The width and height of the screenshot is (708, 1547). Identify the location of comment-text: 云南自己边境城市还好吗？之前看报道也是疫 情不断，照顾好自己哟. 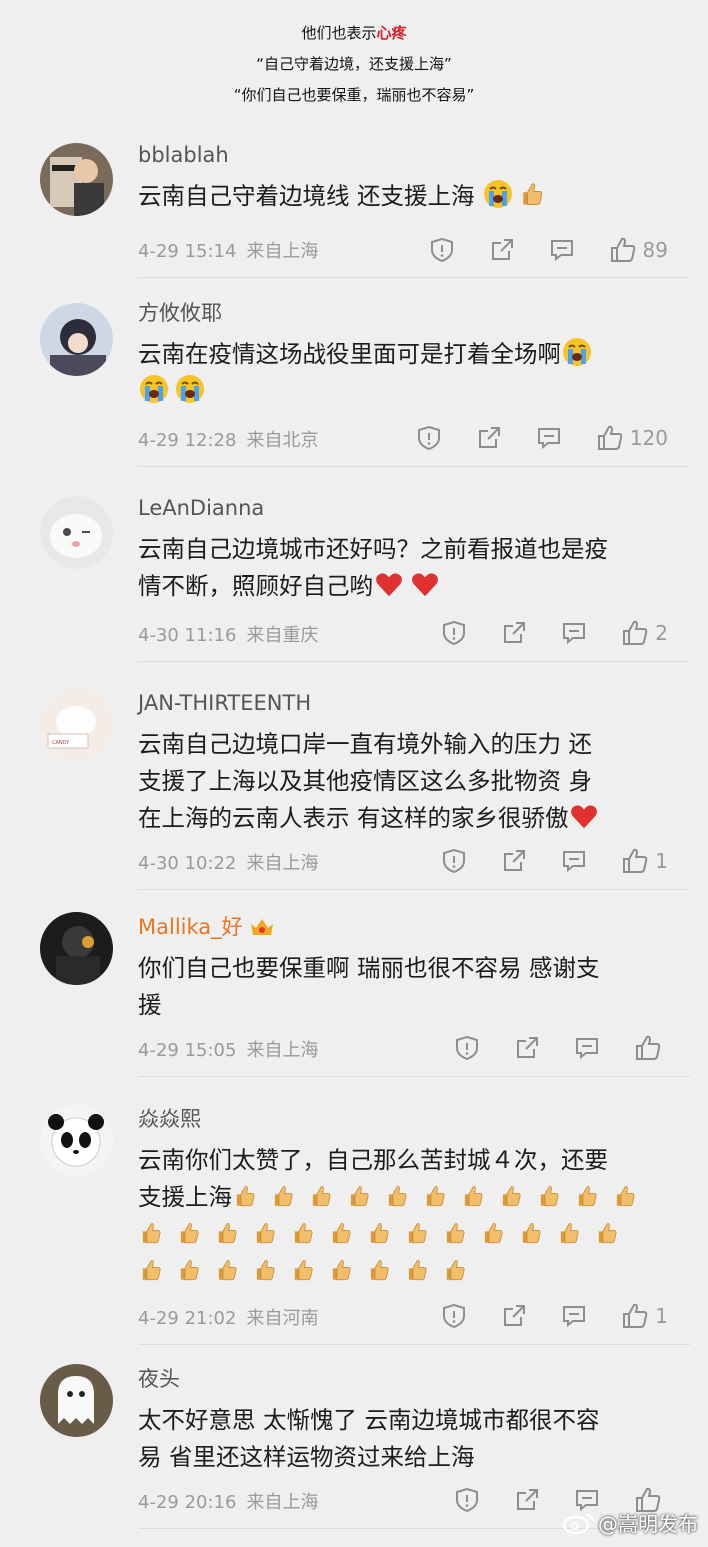
(409, 568).